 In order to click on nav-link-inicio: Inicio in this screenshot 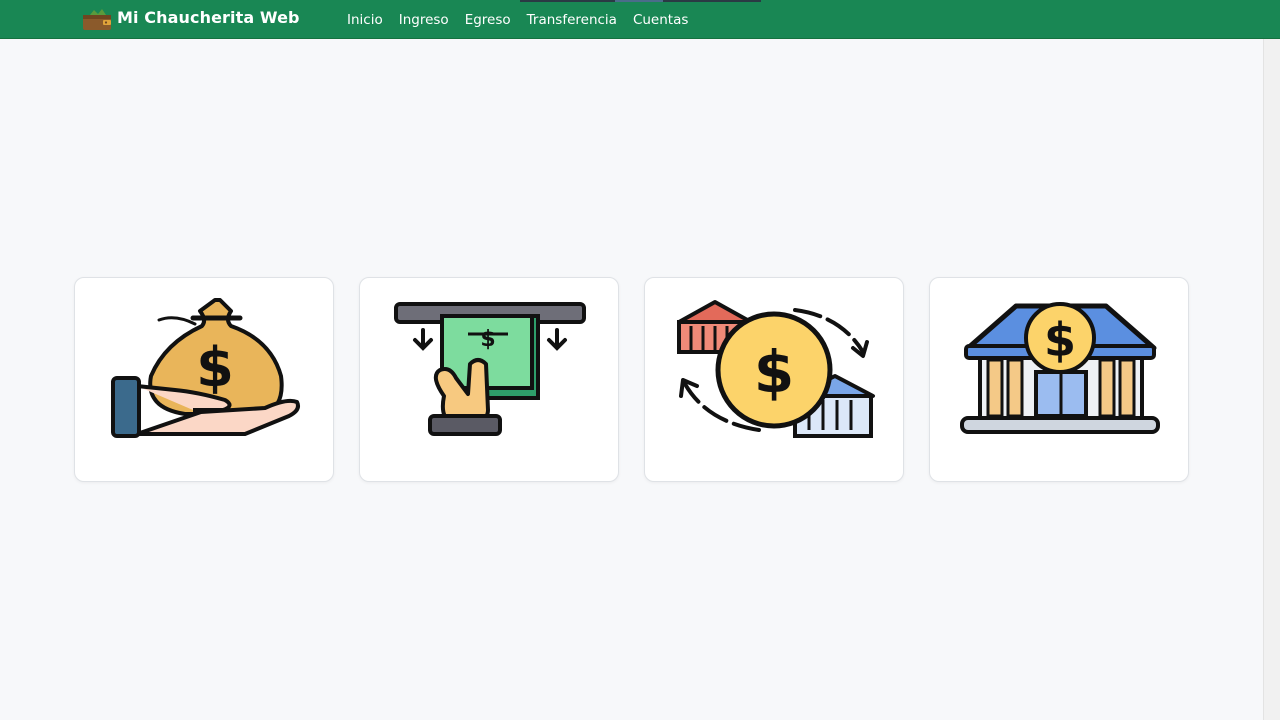, I will do `click(365, 20)`.